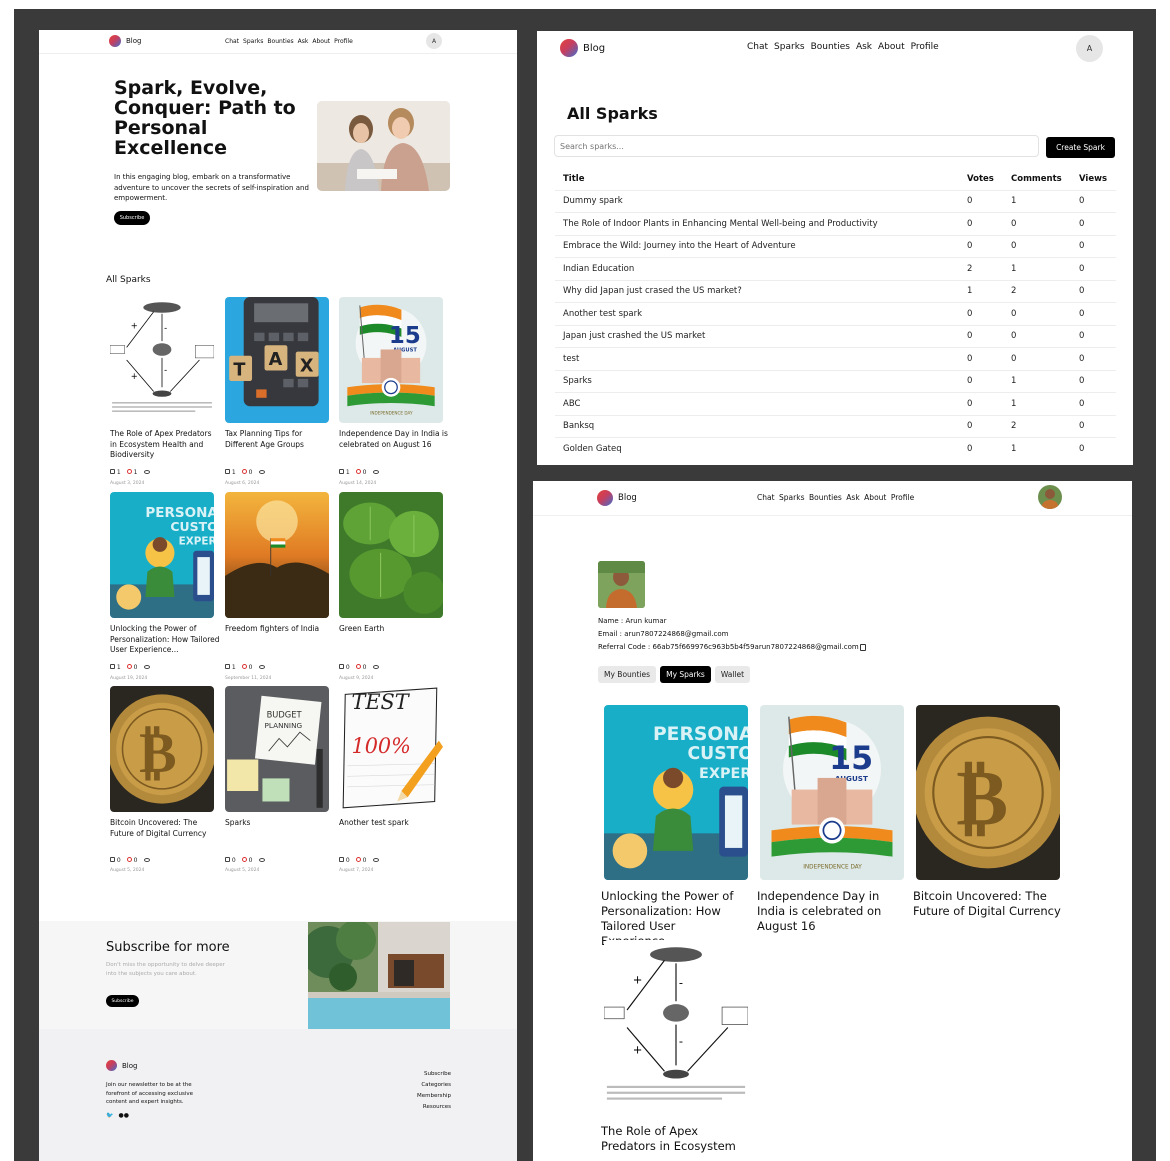 This screenshot has height=1161, width=1170. Describe the element at coordinates (685, 674) in the screenshot. I see `tab-my-sparks: My Sparks` at that location.